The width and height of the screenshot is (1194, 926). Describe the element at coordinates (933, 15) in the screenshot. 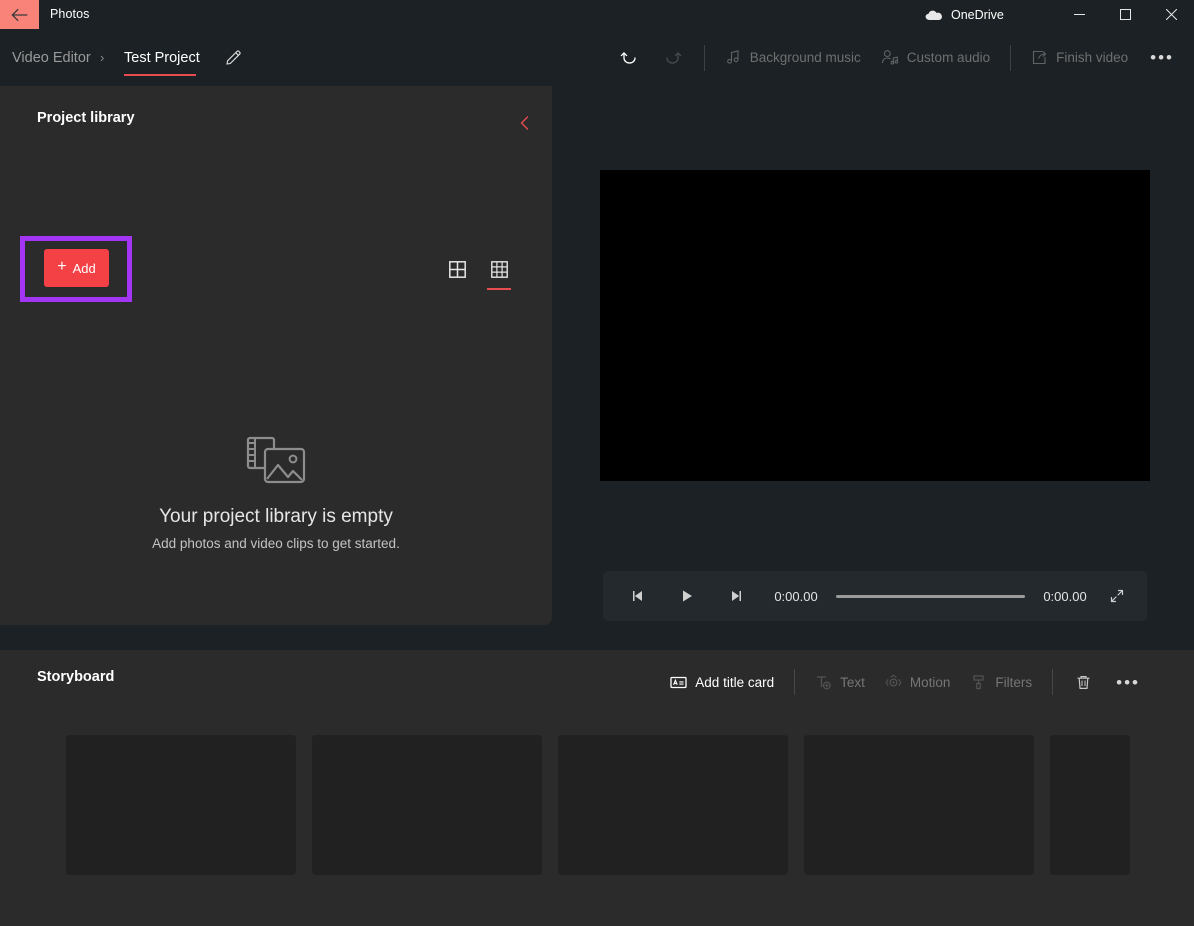

I see `cloud-icon` at that location.